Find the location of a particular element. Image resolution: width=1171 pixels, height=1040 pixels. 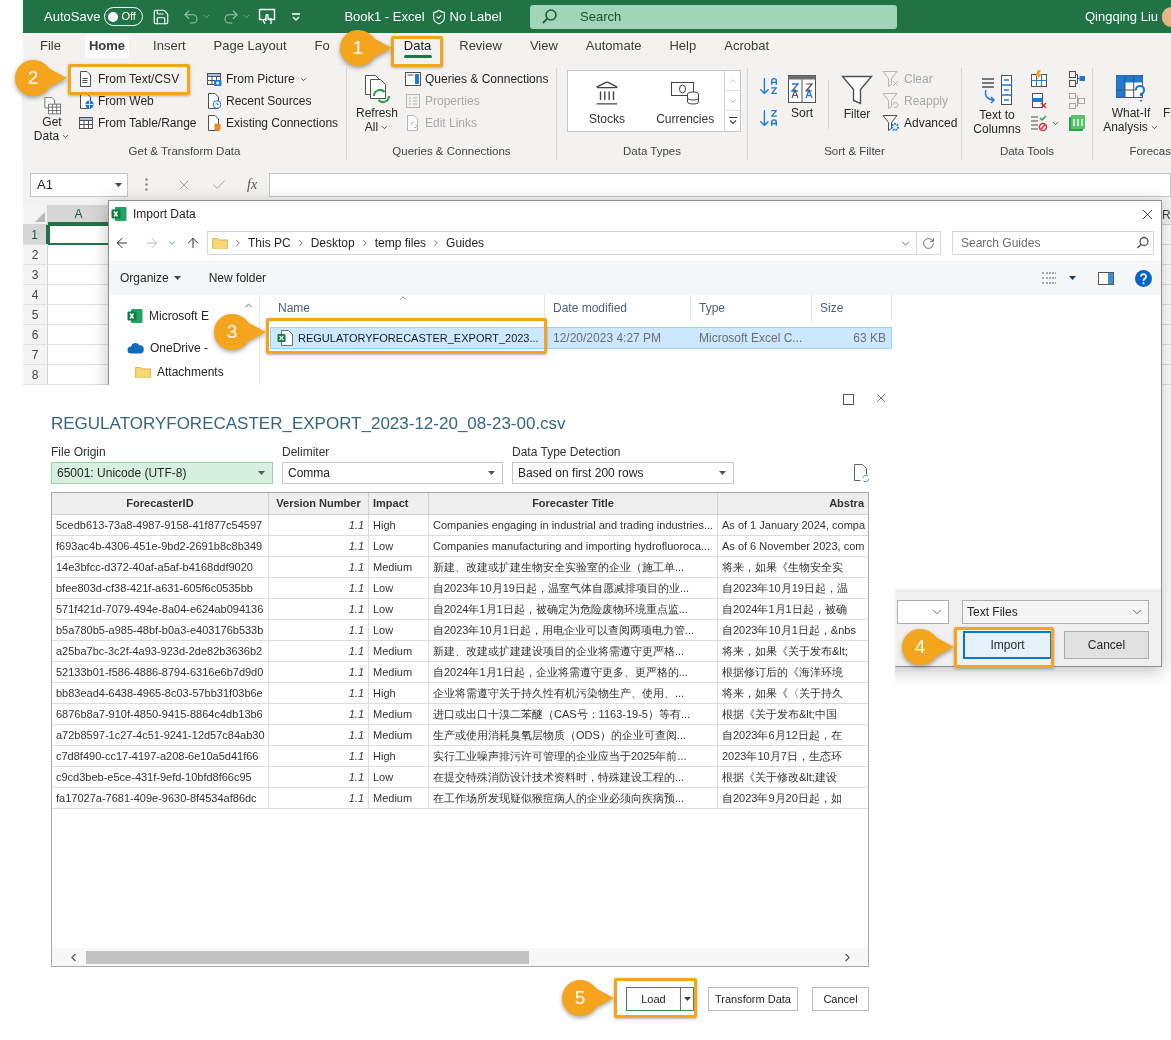

row-header: 6 is located at coordinates (35, 334).